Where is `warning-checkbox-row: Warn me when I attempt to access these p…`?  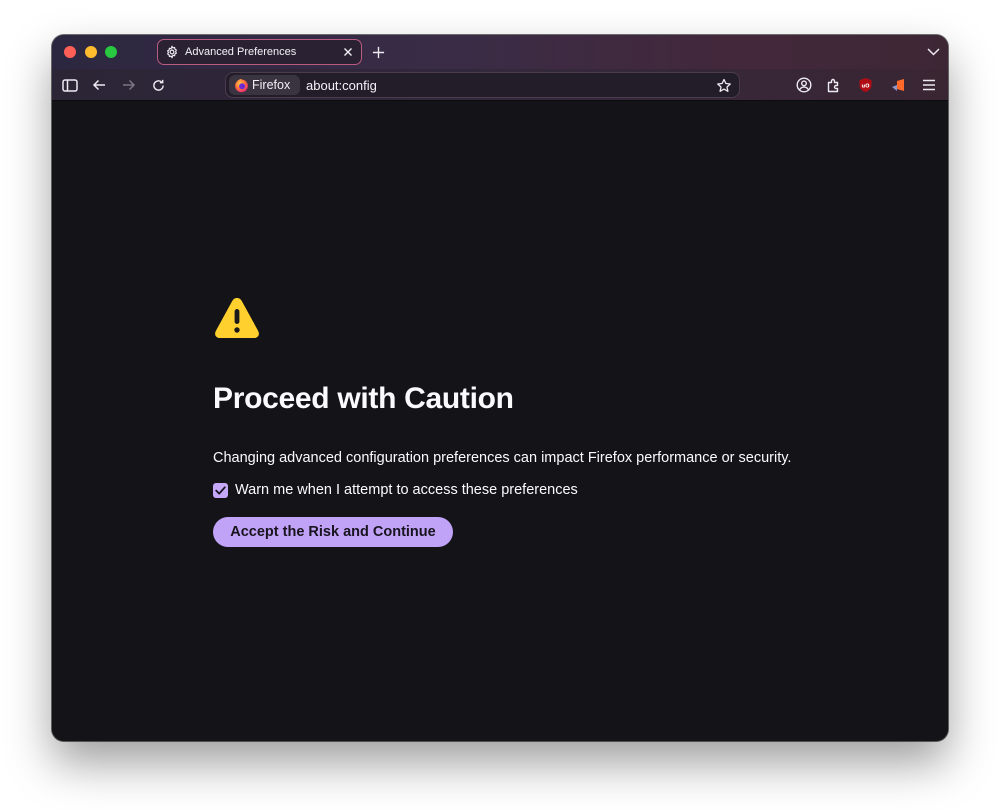
warning-checkbox-row: Warn me when I attempt to access these p… is located at coordinates (395, 490).